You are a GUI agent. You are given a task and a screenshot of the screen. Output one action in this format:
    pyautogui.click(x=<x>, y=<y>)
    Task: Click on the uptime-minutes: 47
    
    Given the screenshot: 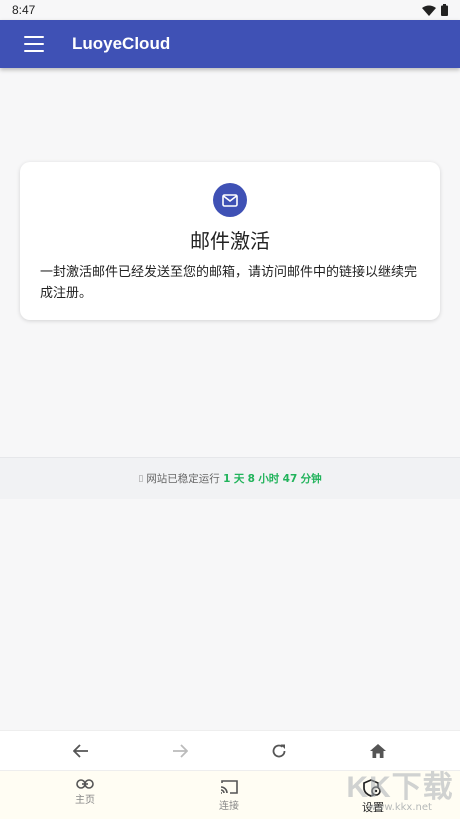 What is the action you would take?
    pyautogui.click(x=290, y=478)
    